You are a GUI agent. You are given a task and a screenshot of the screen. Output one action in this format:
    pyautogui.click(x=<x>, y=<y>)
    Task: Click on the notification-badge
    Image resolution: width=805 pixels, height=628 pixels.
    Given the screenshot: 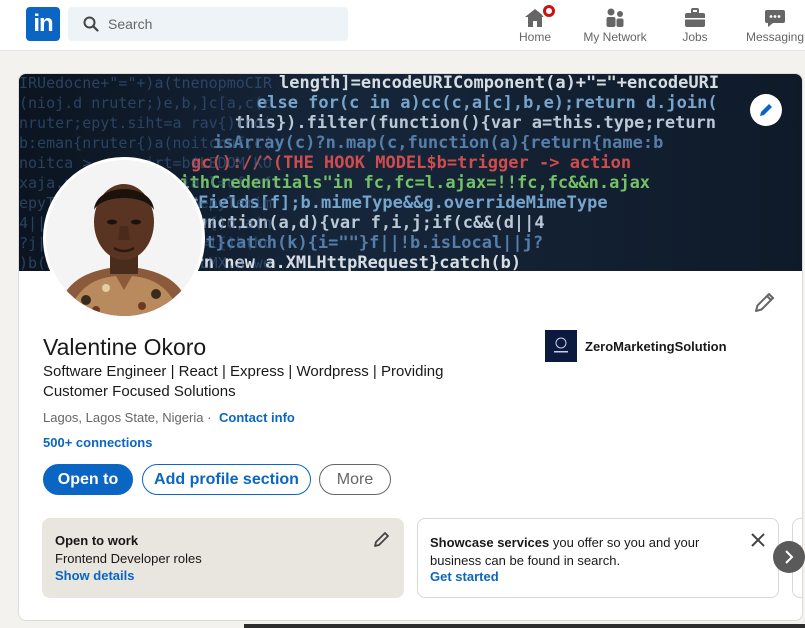 What is the action you would take?
    pyautogui.click(x=549, y=11)
    